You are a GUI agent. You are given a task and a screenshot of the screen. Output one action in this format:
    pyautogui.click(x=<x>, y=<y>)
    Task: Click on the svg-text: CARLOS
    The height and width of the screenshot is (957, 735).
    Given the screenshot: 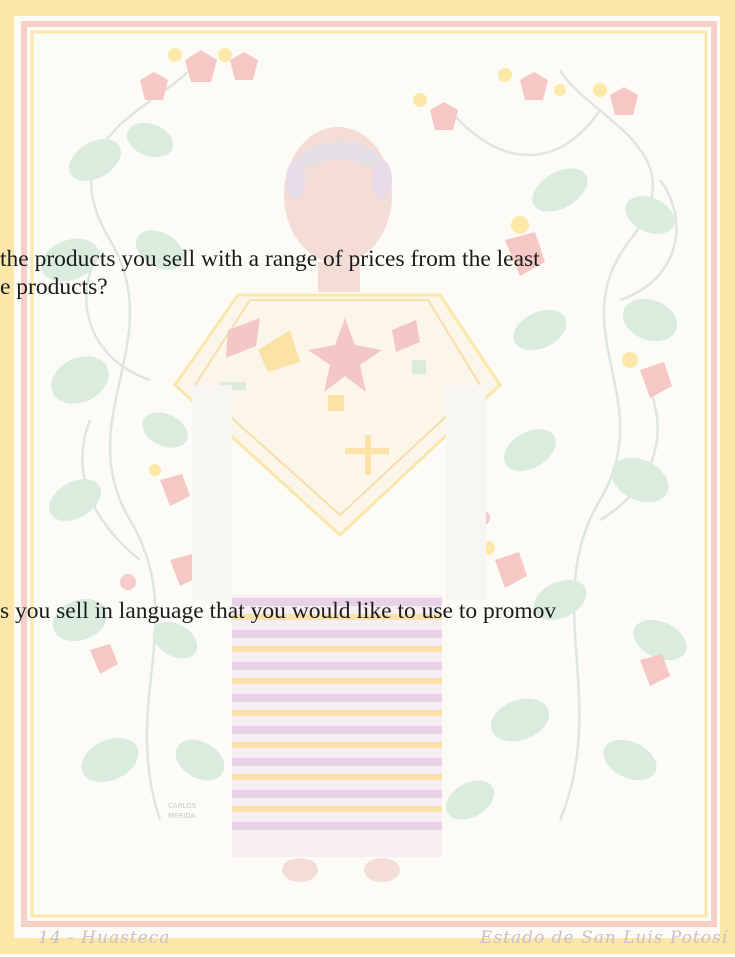 What is the action you would take?
    pyautogui.click(x=182, y=806)
    